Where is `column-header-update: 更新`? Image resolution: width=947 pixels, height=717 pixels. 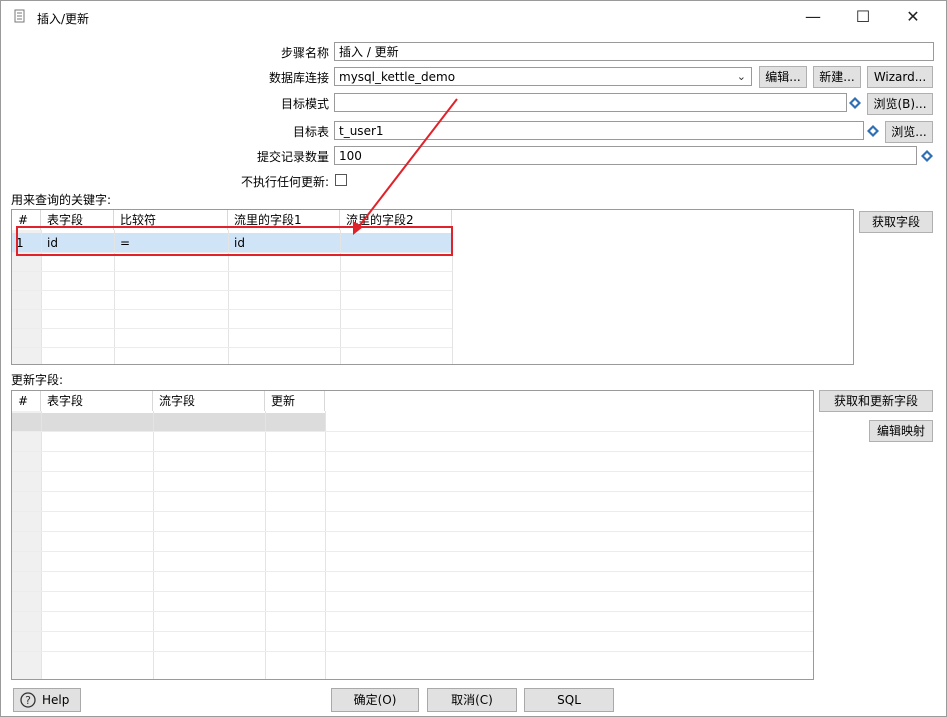 column-header-update: 更新 is located at coordinates (295, 401).